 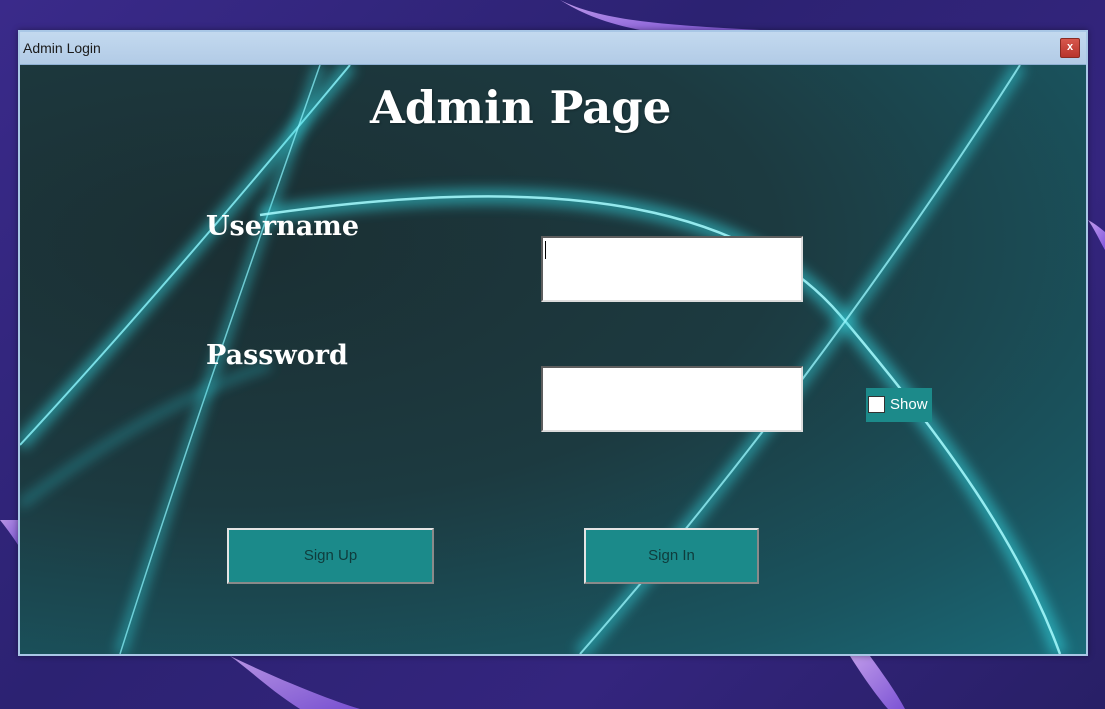 I want to click on page-title: Admin Page, so click(x=521, y=107).